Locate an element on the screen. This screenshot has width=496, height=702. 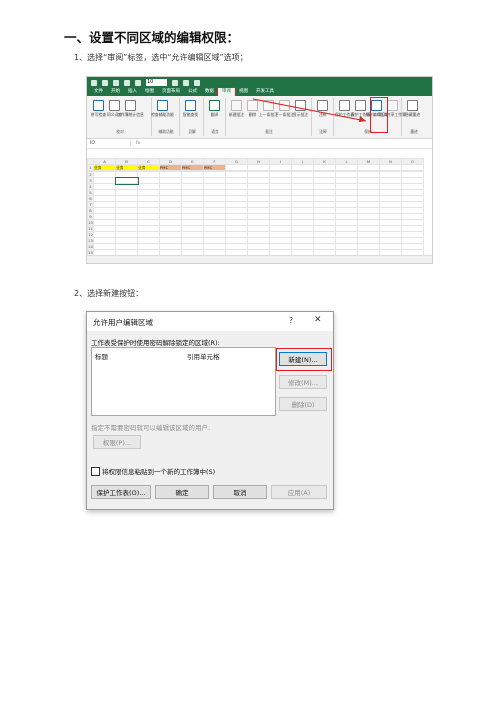
cancel-button: 取消 is located at coordinates (240, 492).